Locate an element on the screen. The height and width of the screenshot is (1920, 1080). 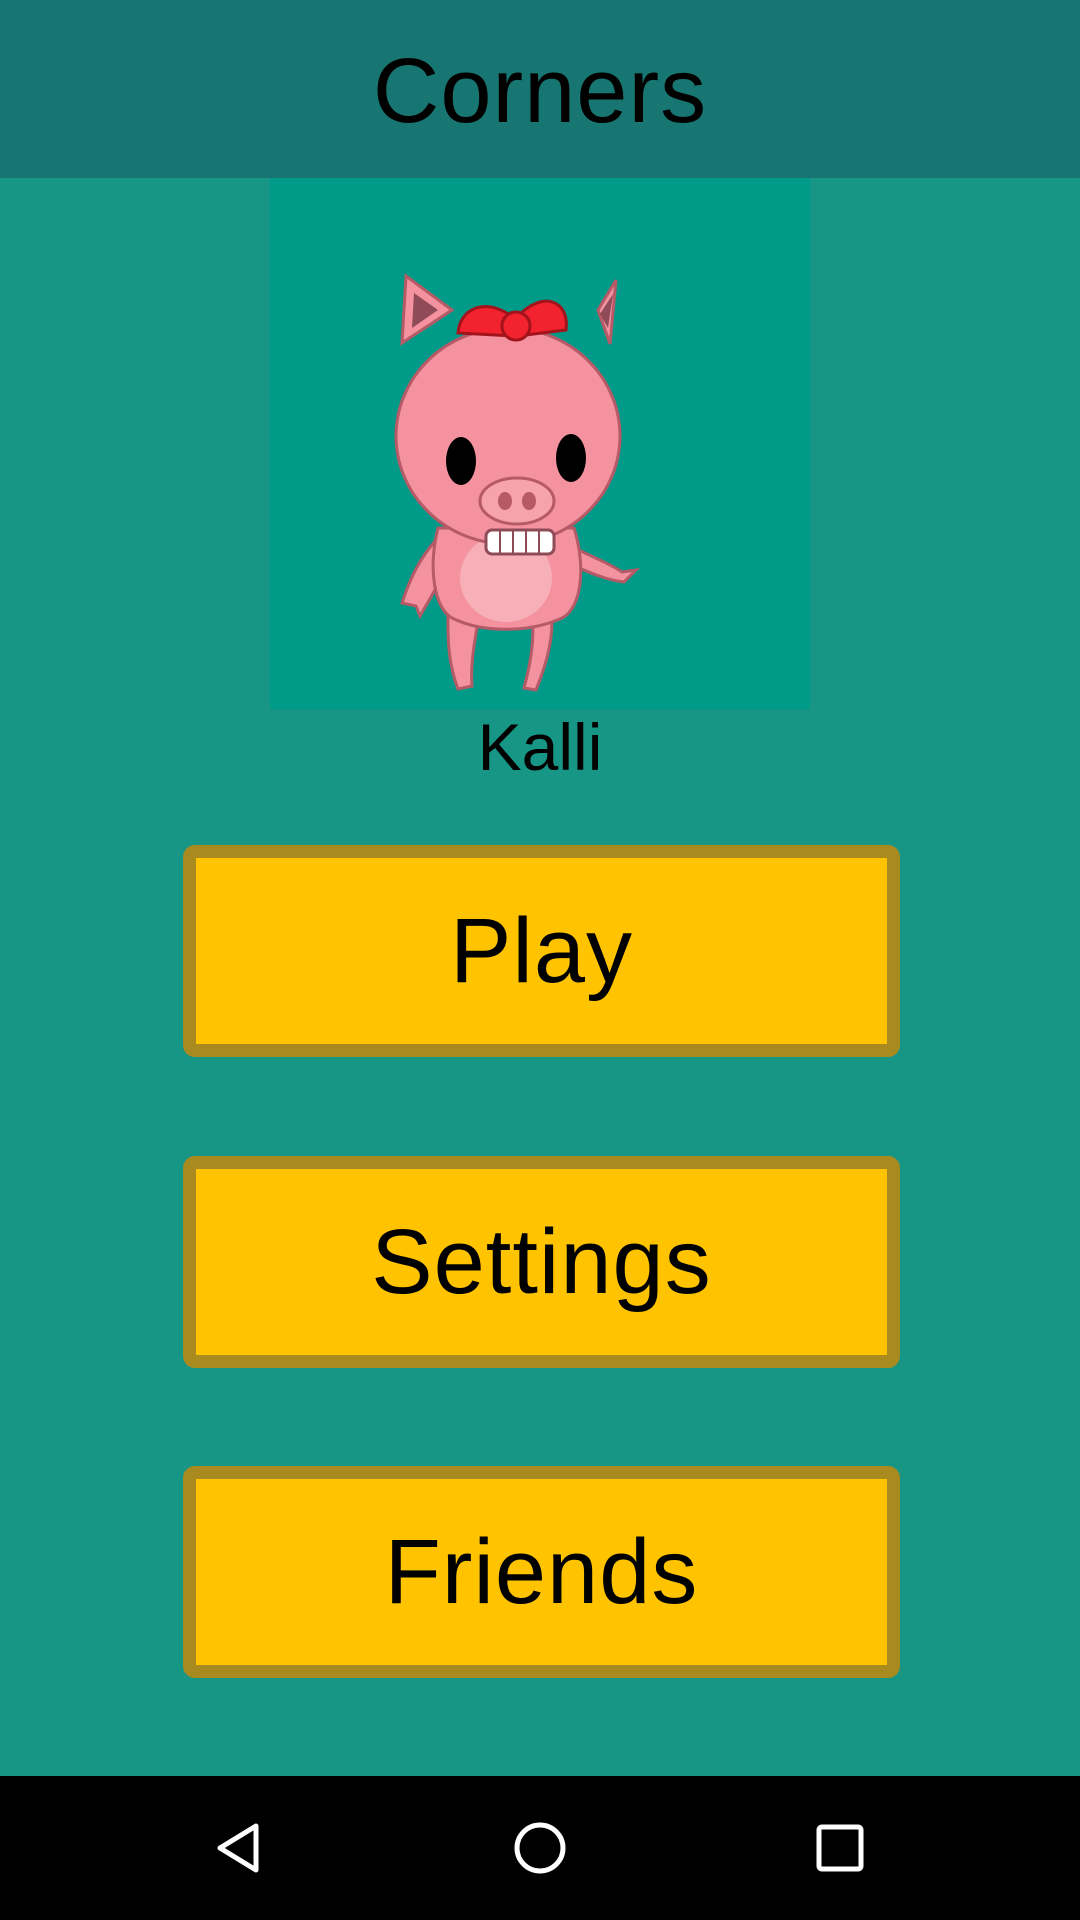
home-icon is located at coordinates (540, 1848).